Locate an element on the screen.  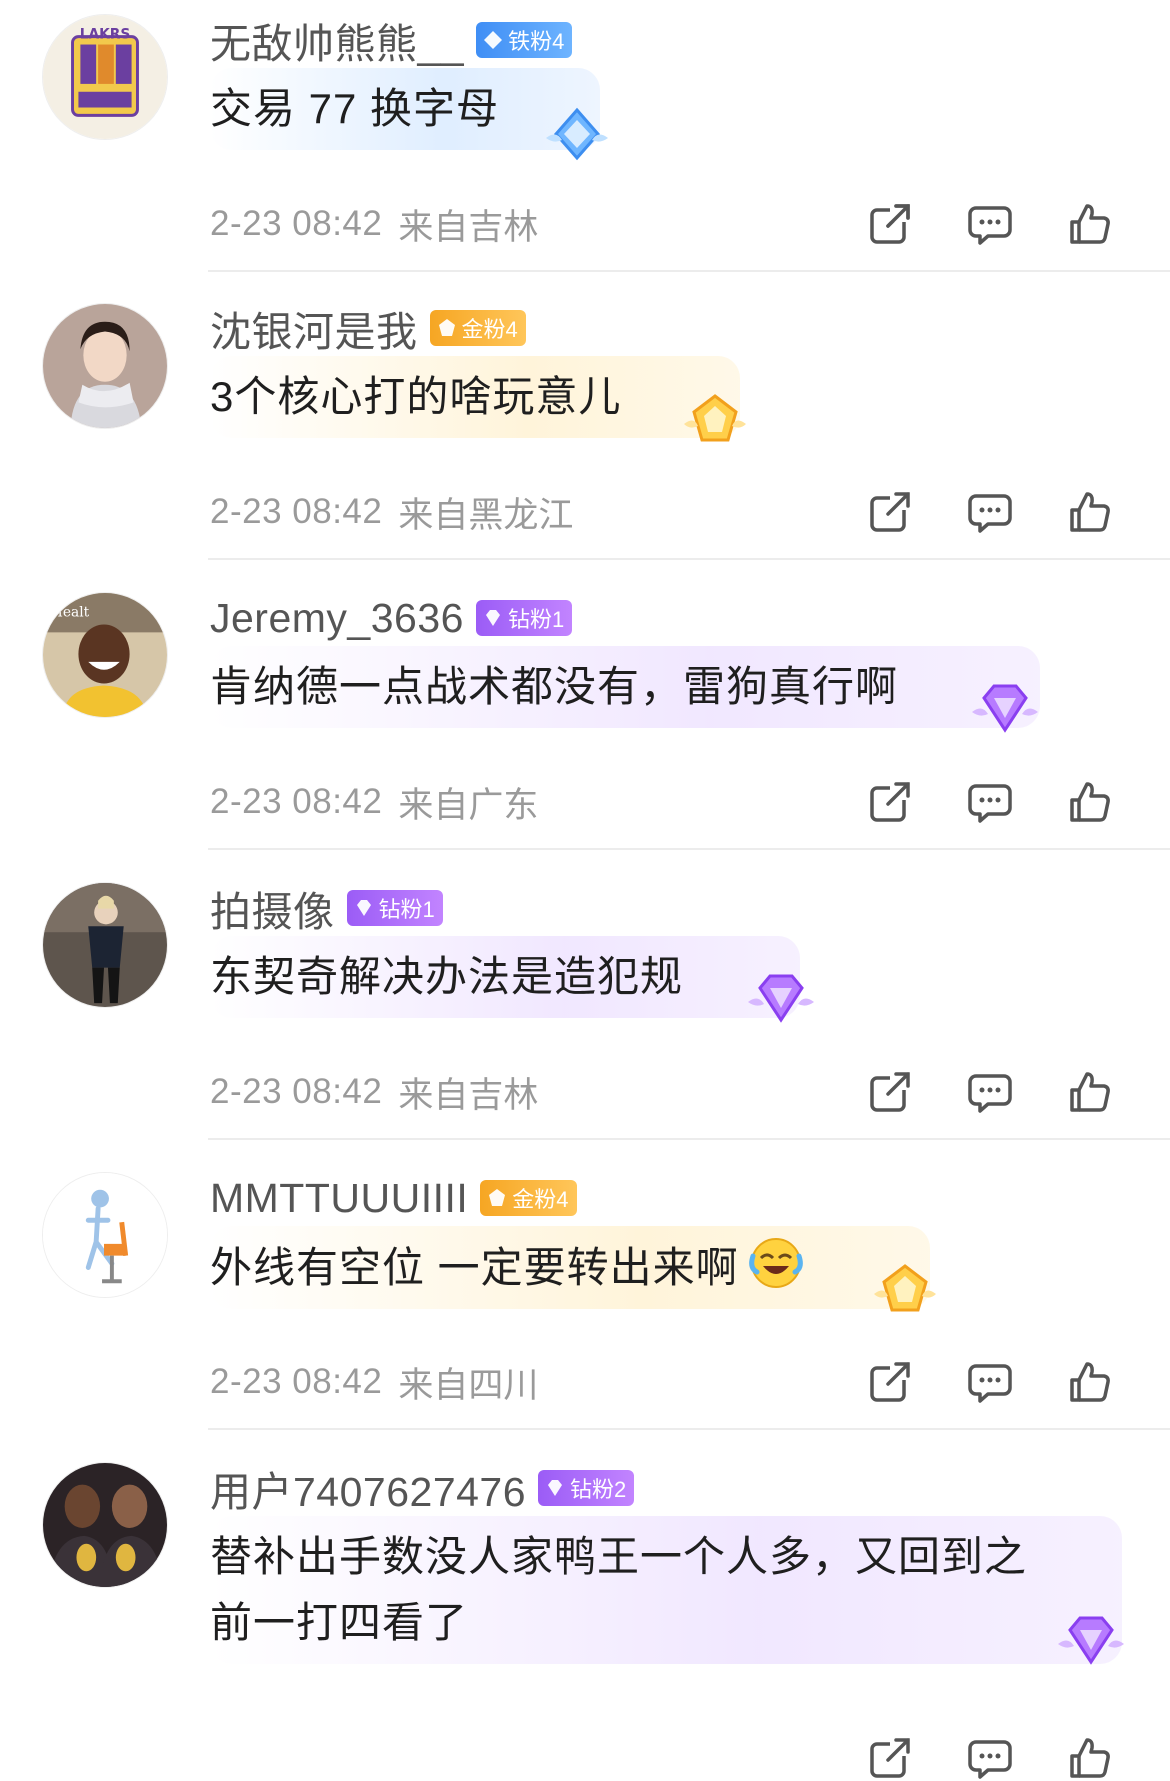
comment-bubble: 东契奇解决办法是造犯规 is located at coordinates (505, 977).